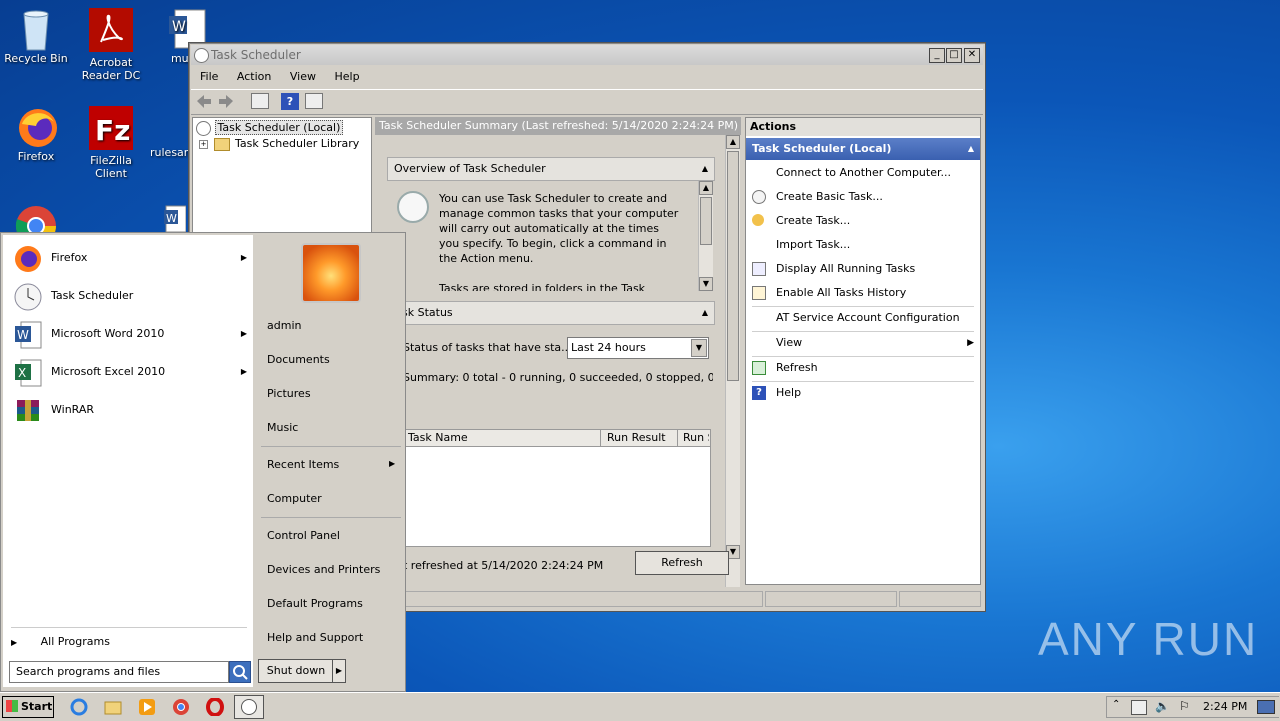 Image resolution: width=1280 pixels, height=721 pixels. Describe the element at coordinates (296, 671) in the screenshot. I see `shutdown-button: Shut down` at that location.